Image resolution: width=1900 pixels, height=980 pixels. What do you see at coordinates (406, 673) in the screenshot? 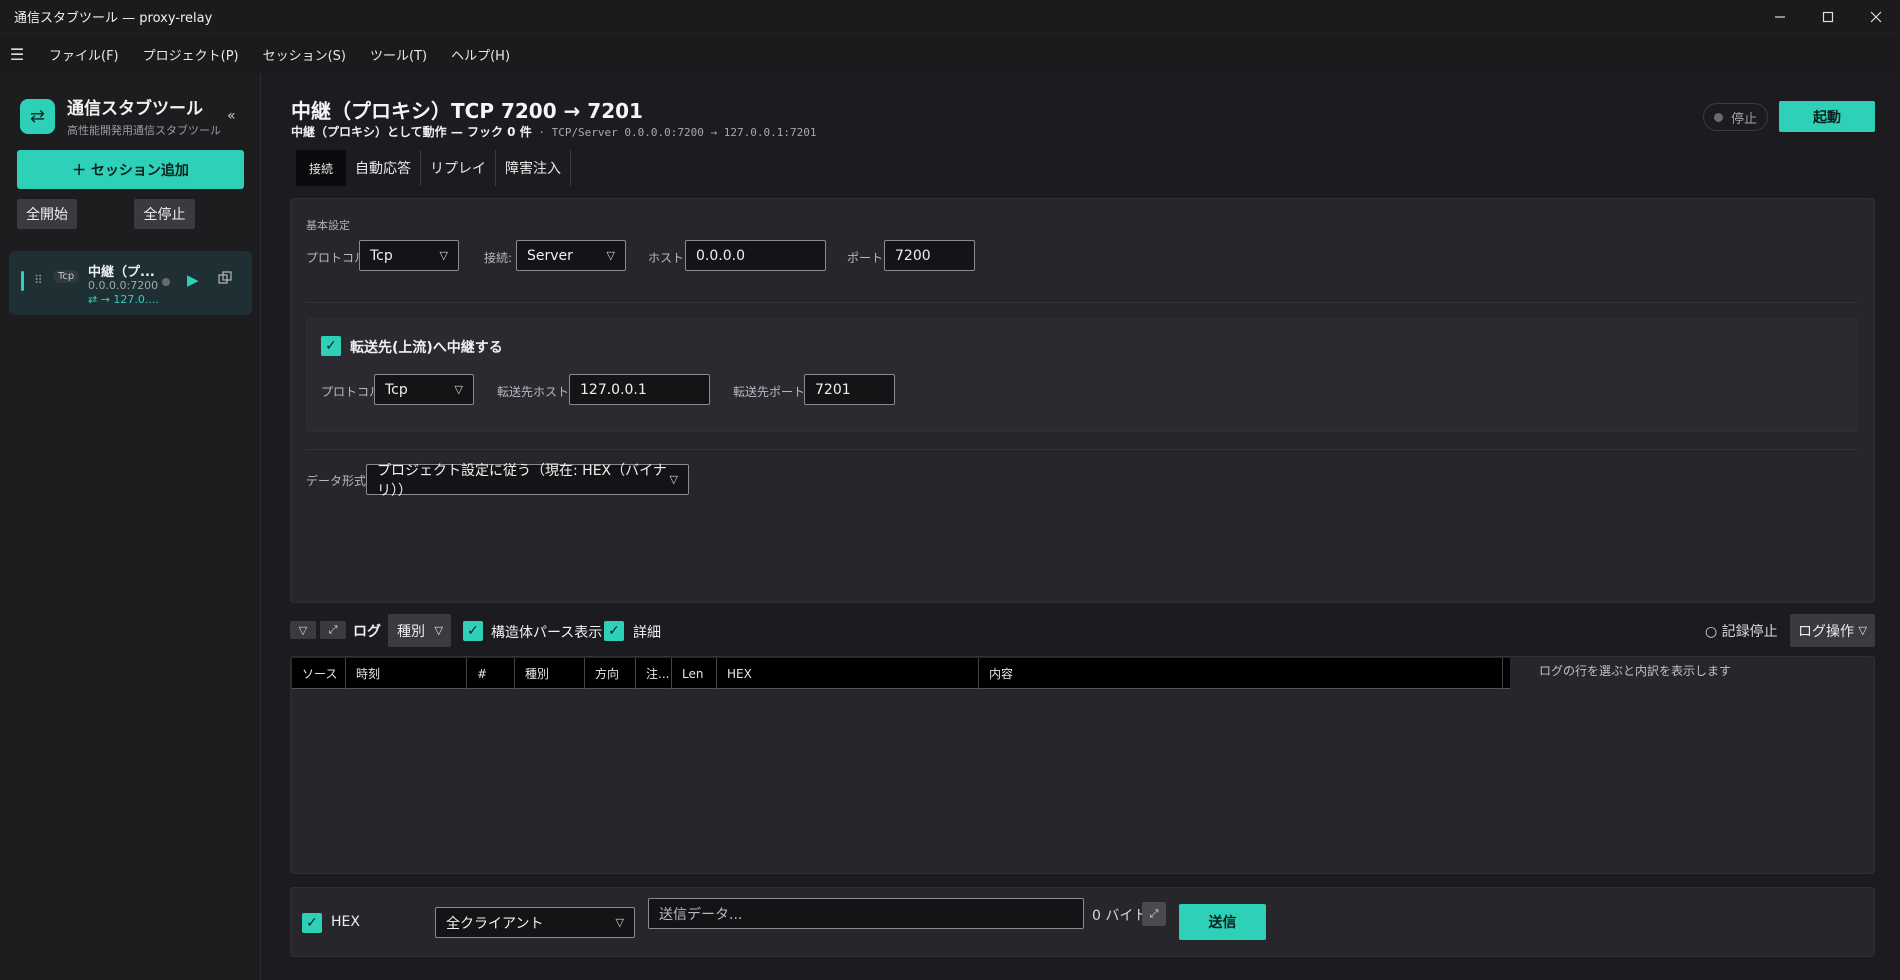
I see `column-header: 時刻` at bounding box center [406, 673].